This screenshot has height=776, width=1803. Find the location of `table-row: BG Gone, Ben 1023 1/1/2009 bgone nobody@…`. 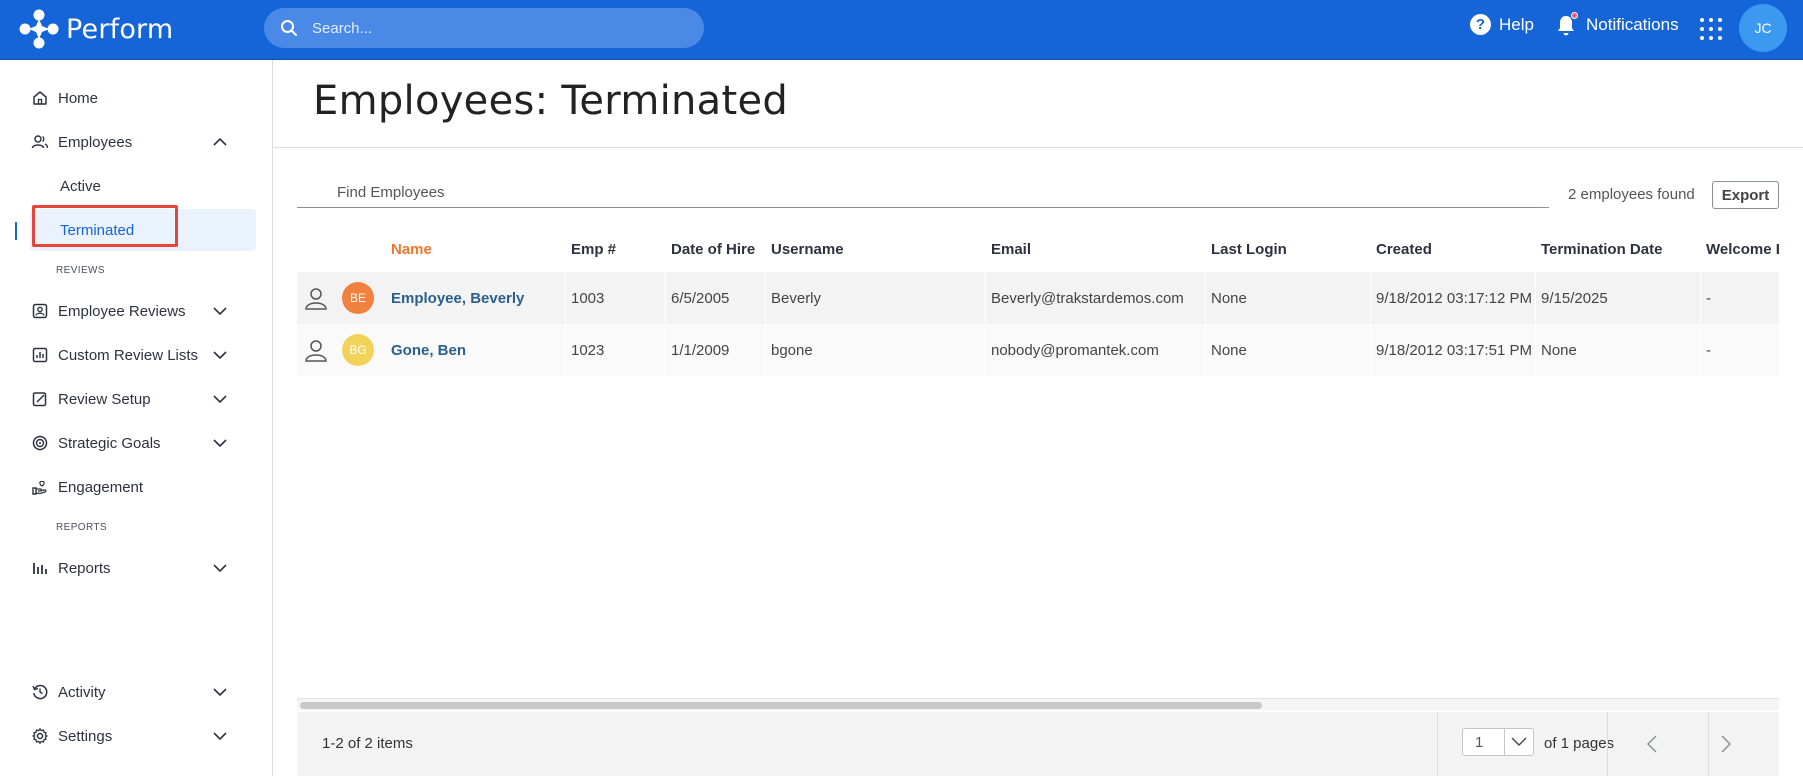

table-row: BG Gone, Ben 1023 1/1/2009 bgone nobody@… is located at coordinates (1038, 350).